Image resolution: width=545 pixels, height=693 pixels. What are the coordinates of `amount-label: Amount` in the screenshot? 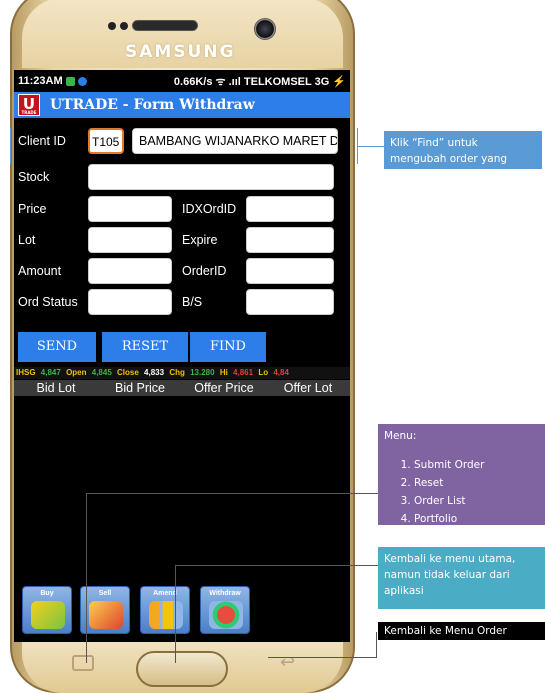 It's located at (40, 271).